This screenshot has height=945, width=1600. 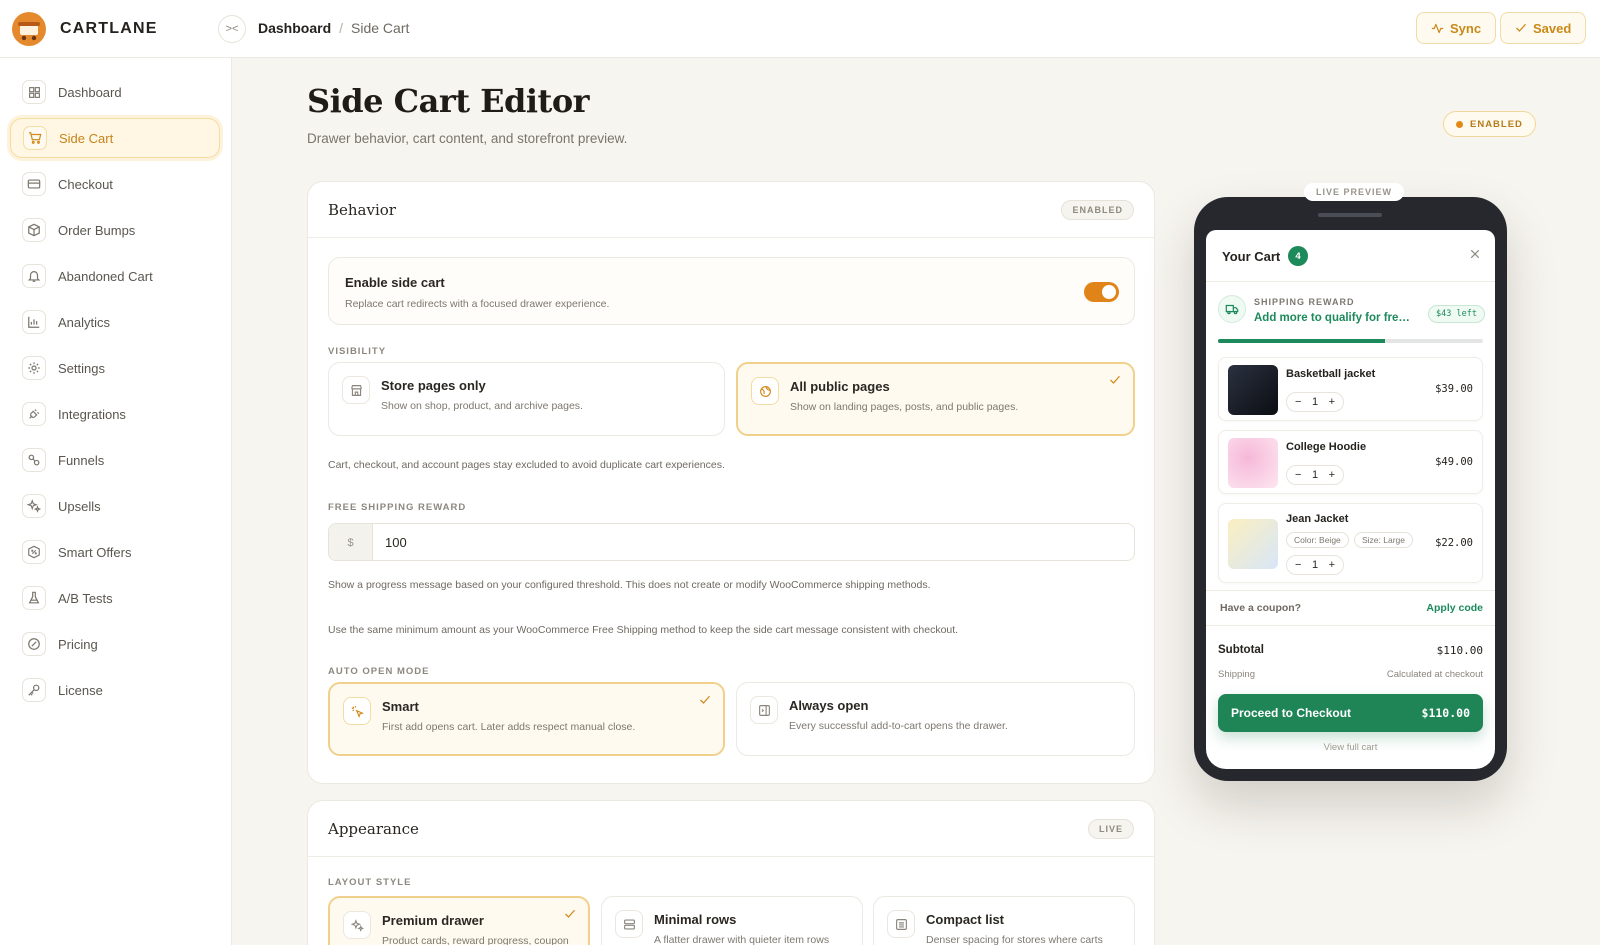 I want to click on sidebar-item-label: A/B Tests, so click(x=85, y=598).